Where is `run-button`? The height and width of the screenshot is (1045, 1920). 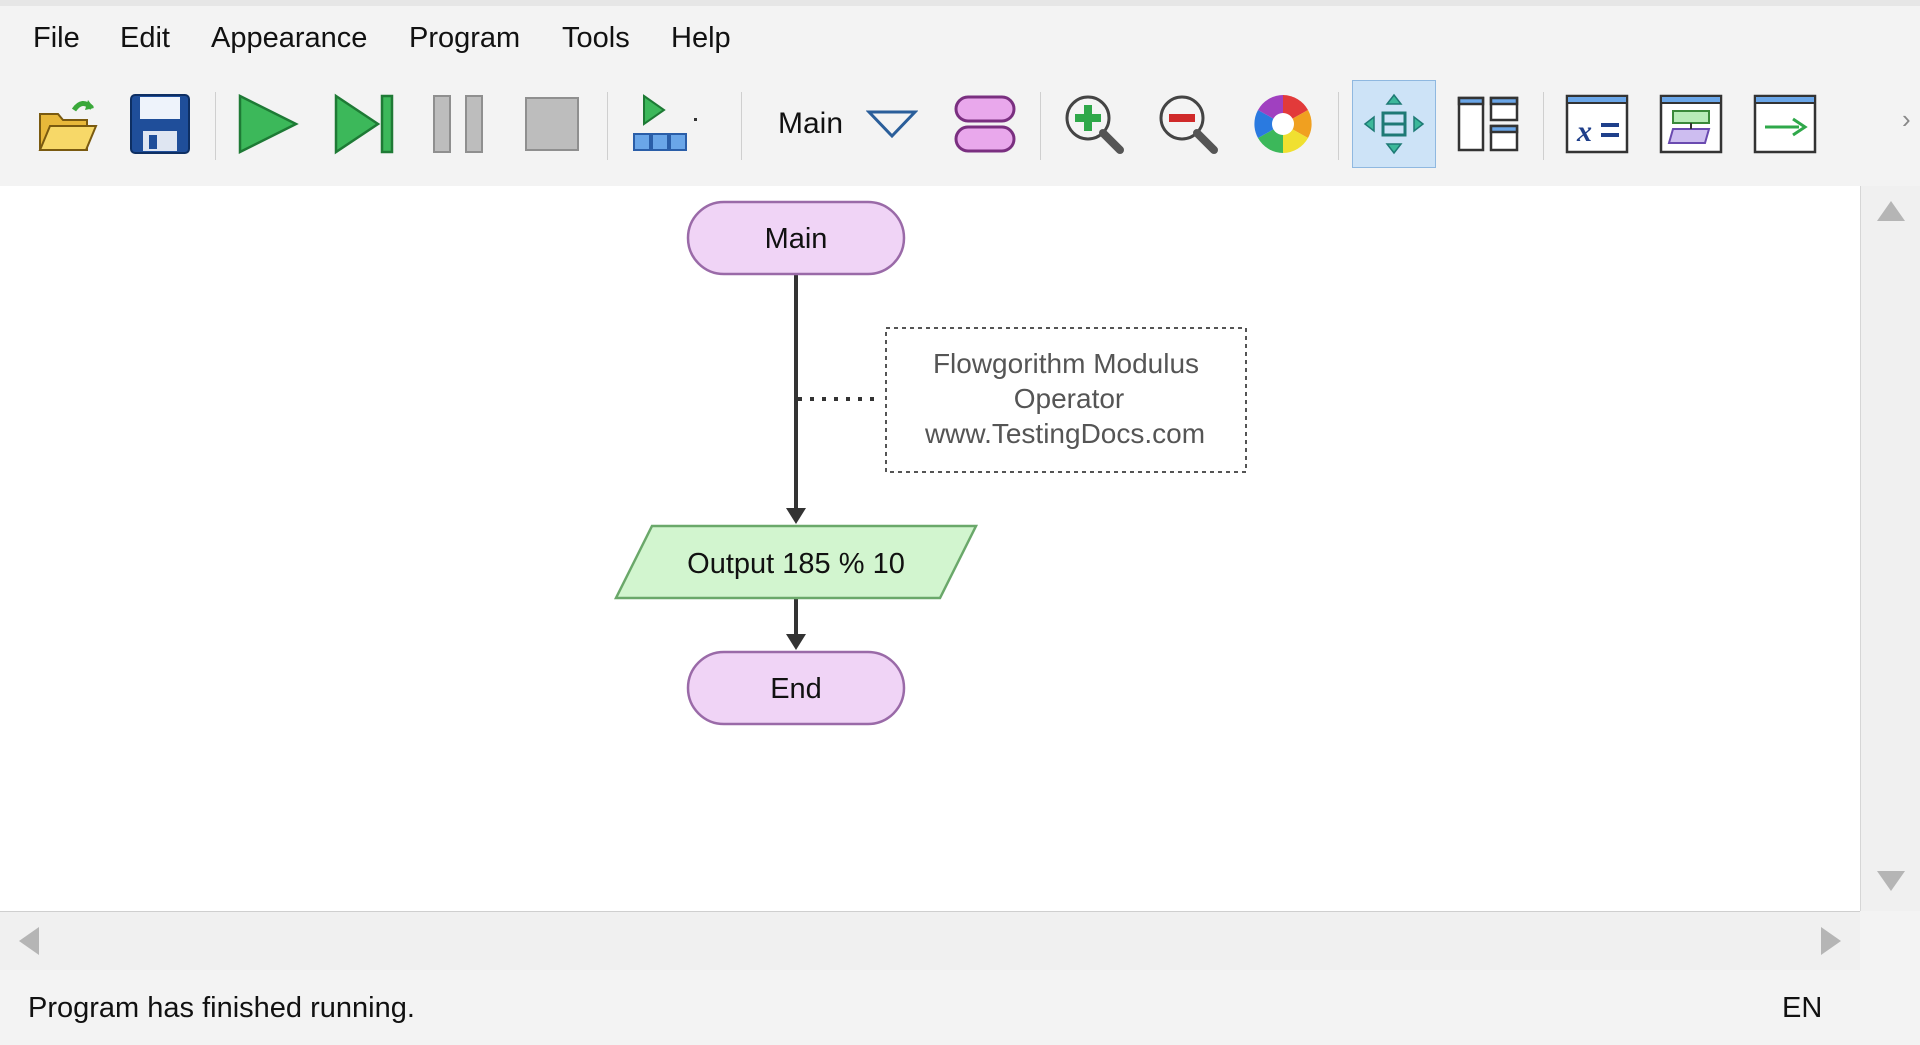 run-button is located at coordinates (268, 124).